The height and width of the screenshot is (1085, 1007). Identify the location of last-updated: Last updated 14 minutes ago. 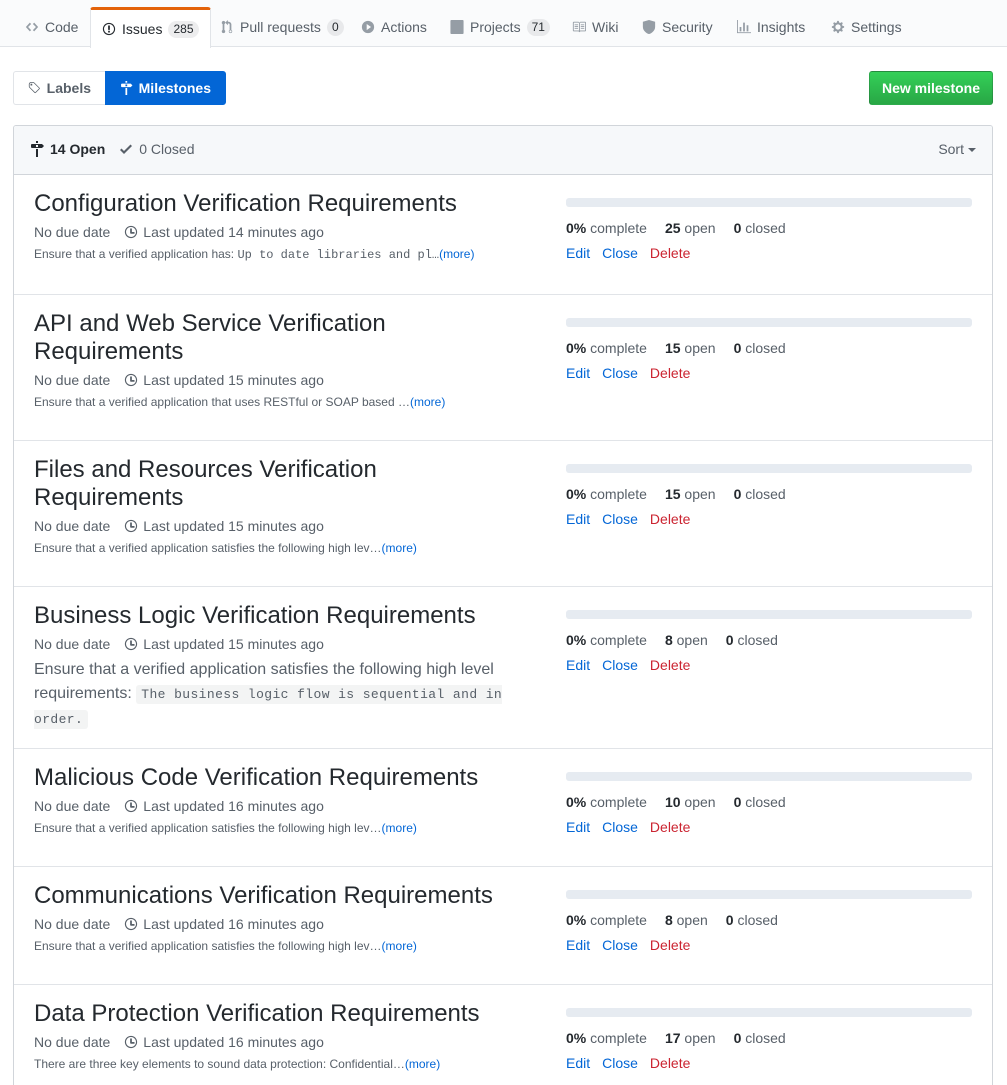
(233, 232).